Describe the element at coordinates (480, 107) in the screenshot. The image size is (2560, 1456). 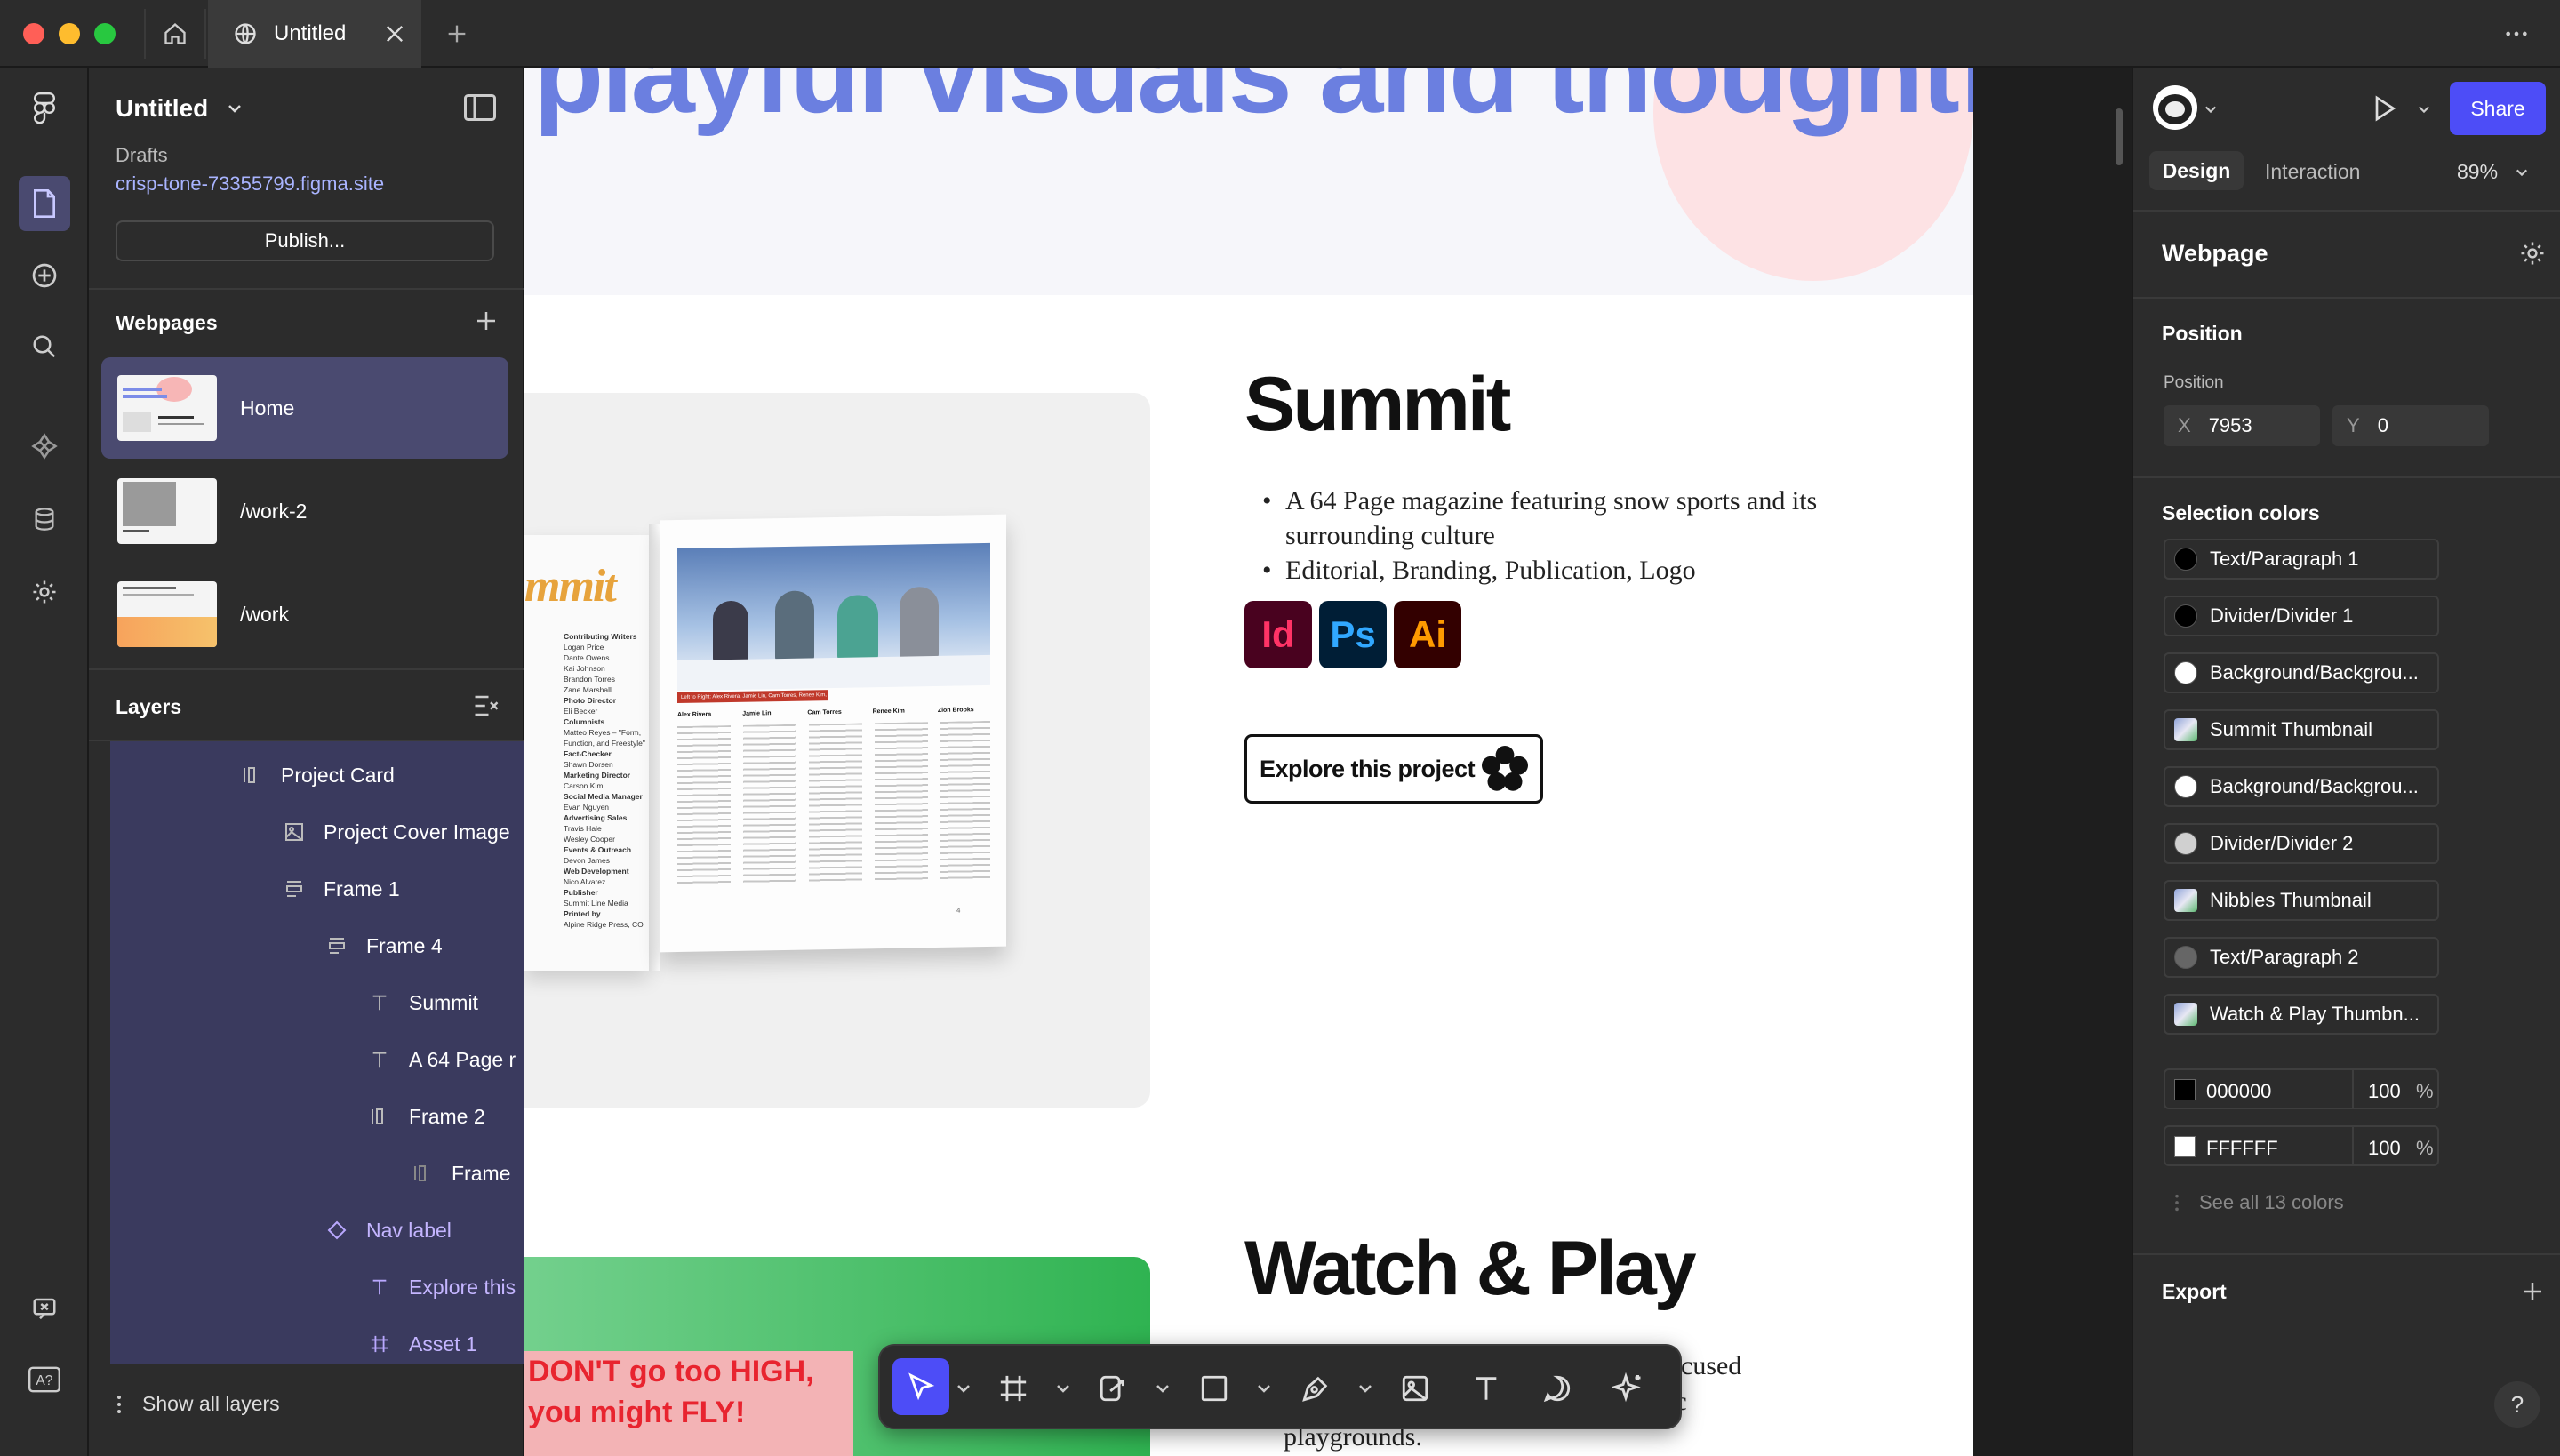
I see `sidebar-toggle-icon` at that location.